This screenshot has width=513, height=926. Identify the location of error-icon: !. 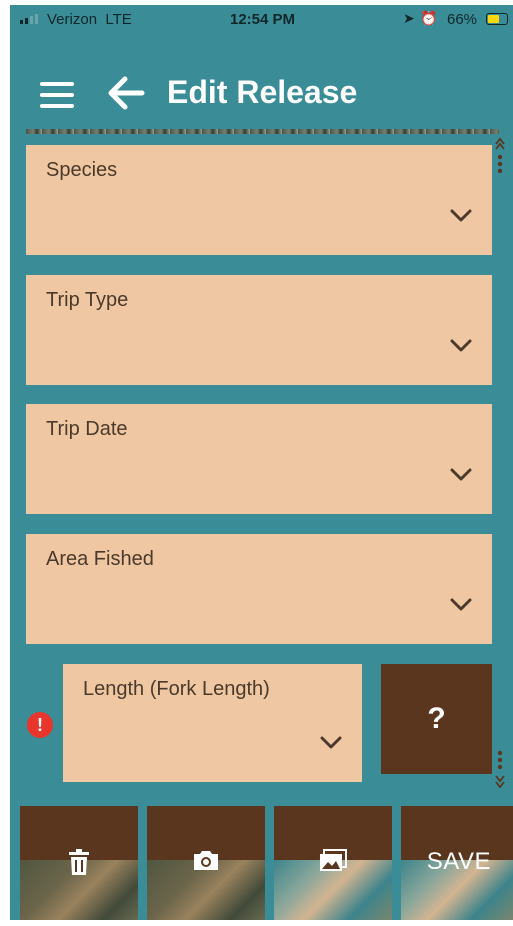
(40, 725).